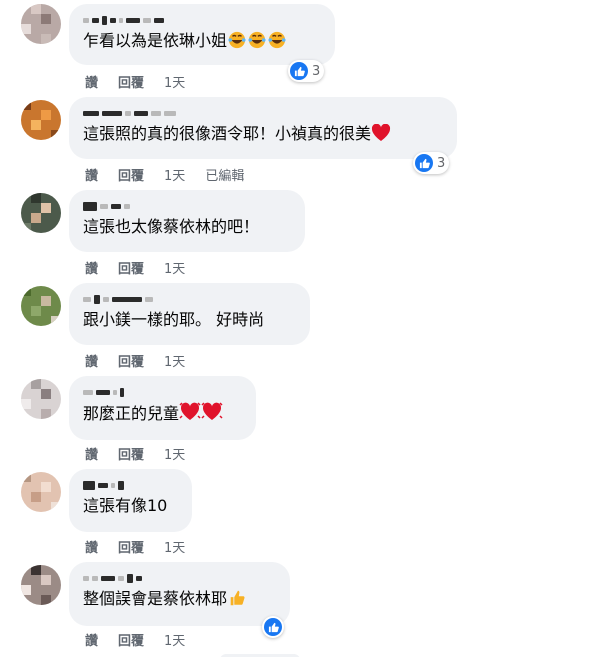  I want to click on comment-bubble: 這張照的真的很像酒令耶！小禎真的很美, so click(263, 128).